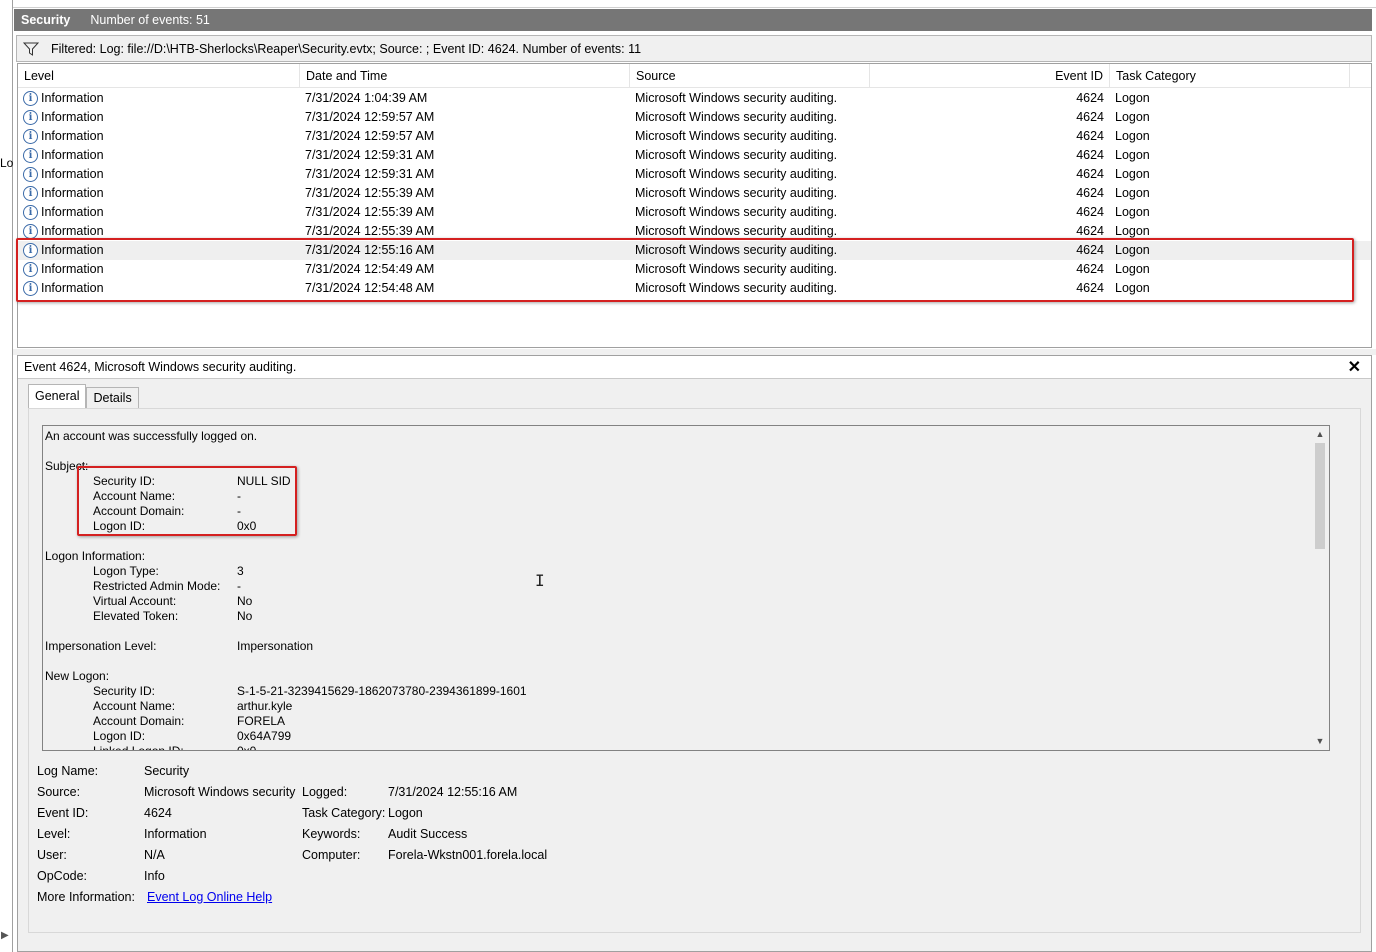 The width and height of the screenshot is (1376, 952). I want to click on prop-computer-value: Forela-Wkstn001.forela.local, so click(468, 855).